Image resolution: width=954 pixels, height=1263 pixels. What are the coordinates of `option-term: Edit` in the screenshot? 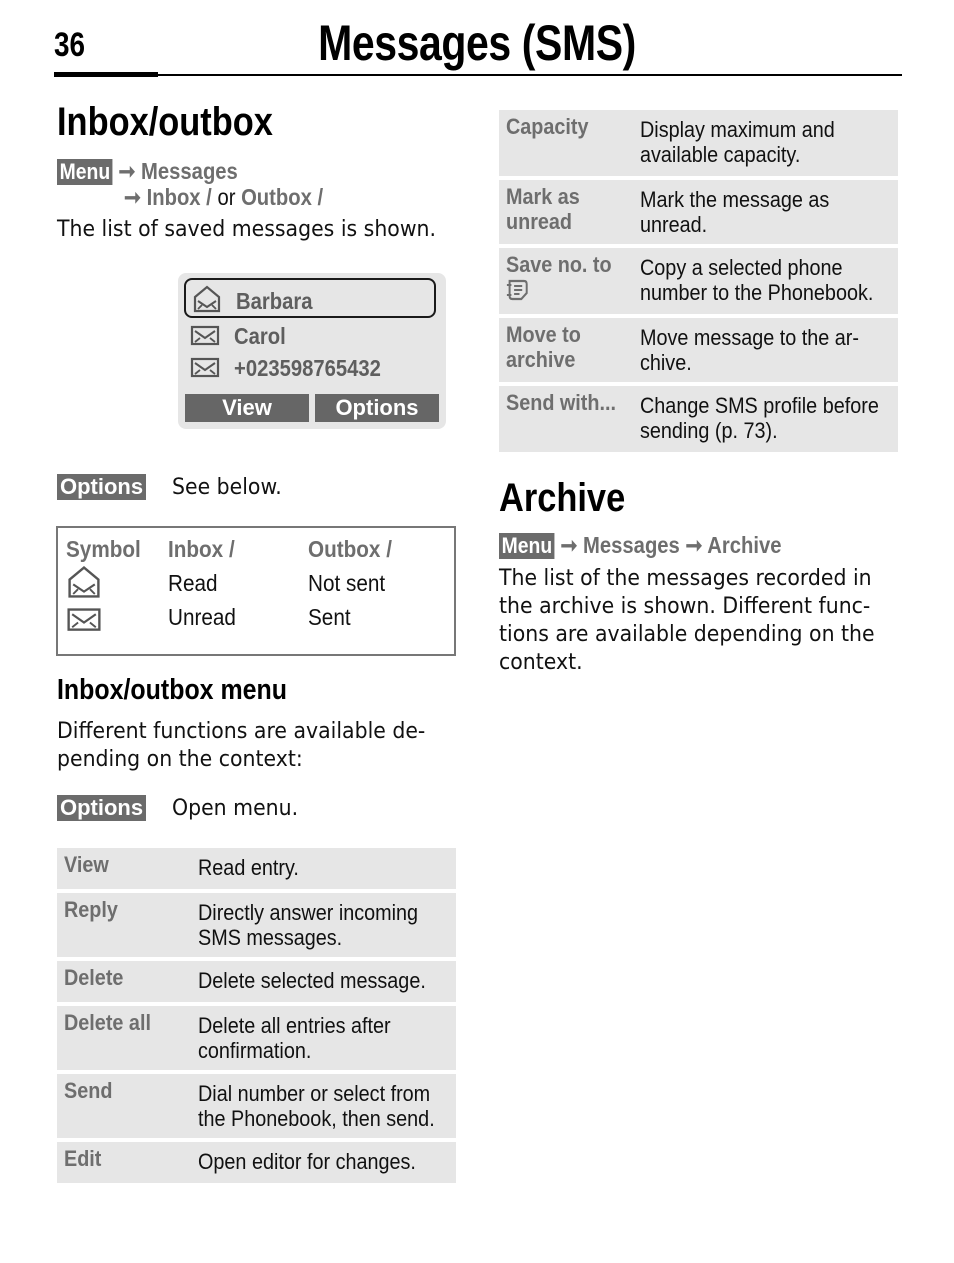 It's located at (83, 1158).